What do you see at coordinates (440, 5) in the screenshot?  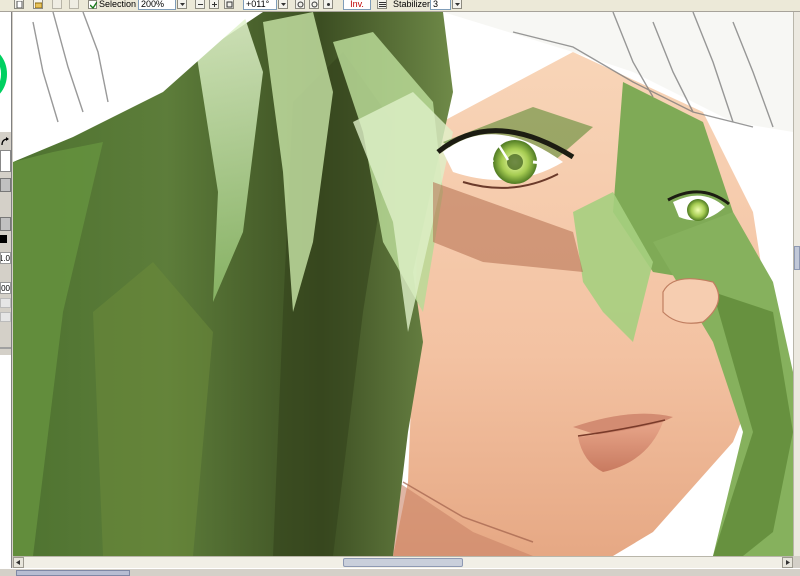 I see `stabilizer-select: 3` at bounding box center [440, 5].